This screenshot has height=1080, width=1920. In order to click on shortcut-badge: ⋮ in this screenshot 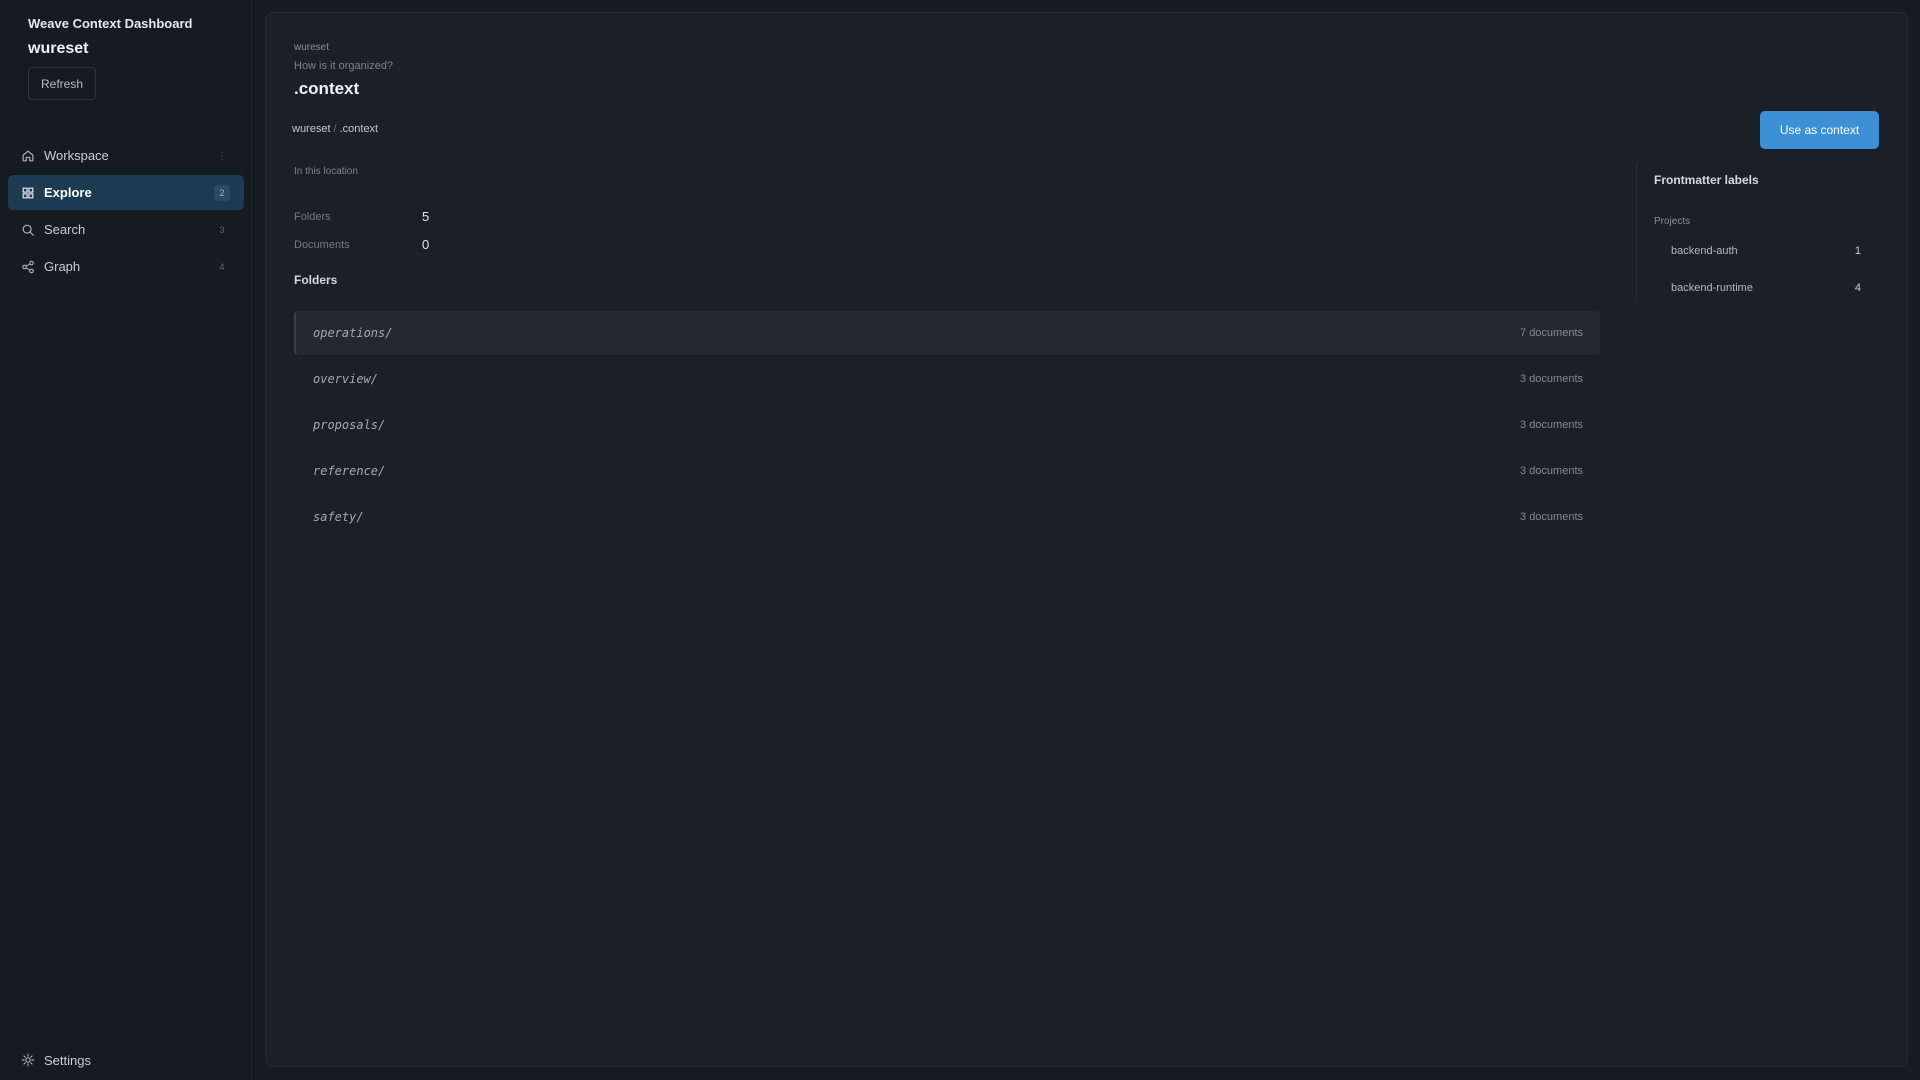, I will do `click(222, 155)`.